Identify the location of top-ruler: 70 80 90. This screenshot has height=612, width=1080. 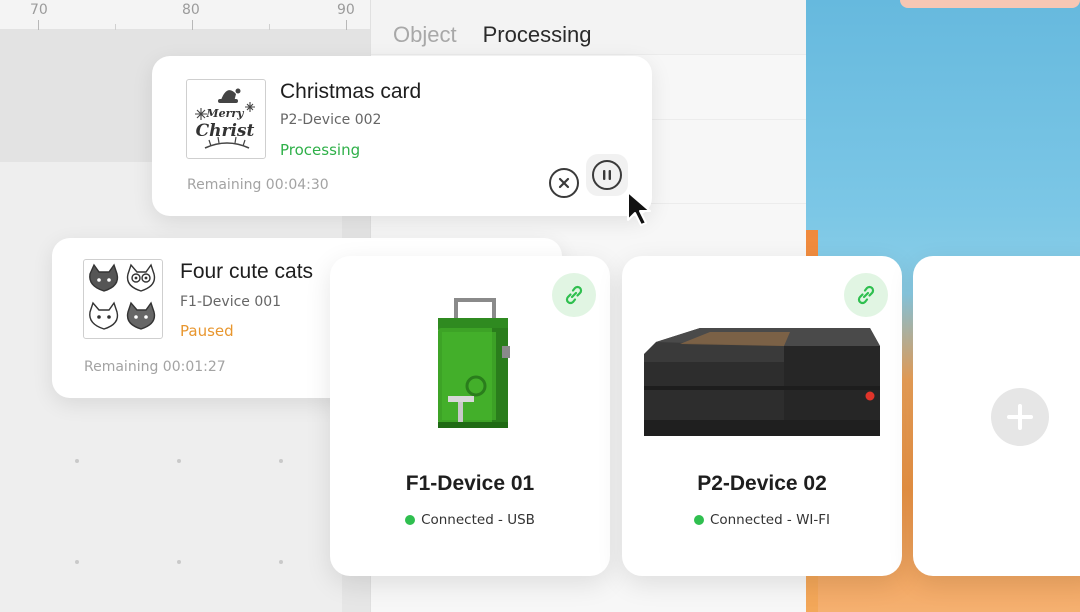
(185, 15).